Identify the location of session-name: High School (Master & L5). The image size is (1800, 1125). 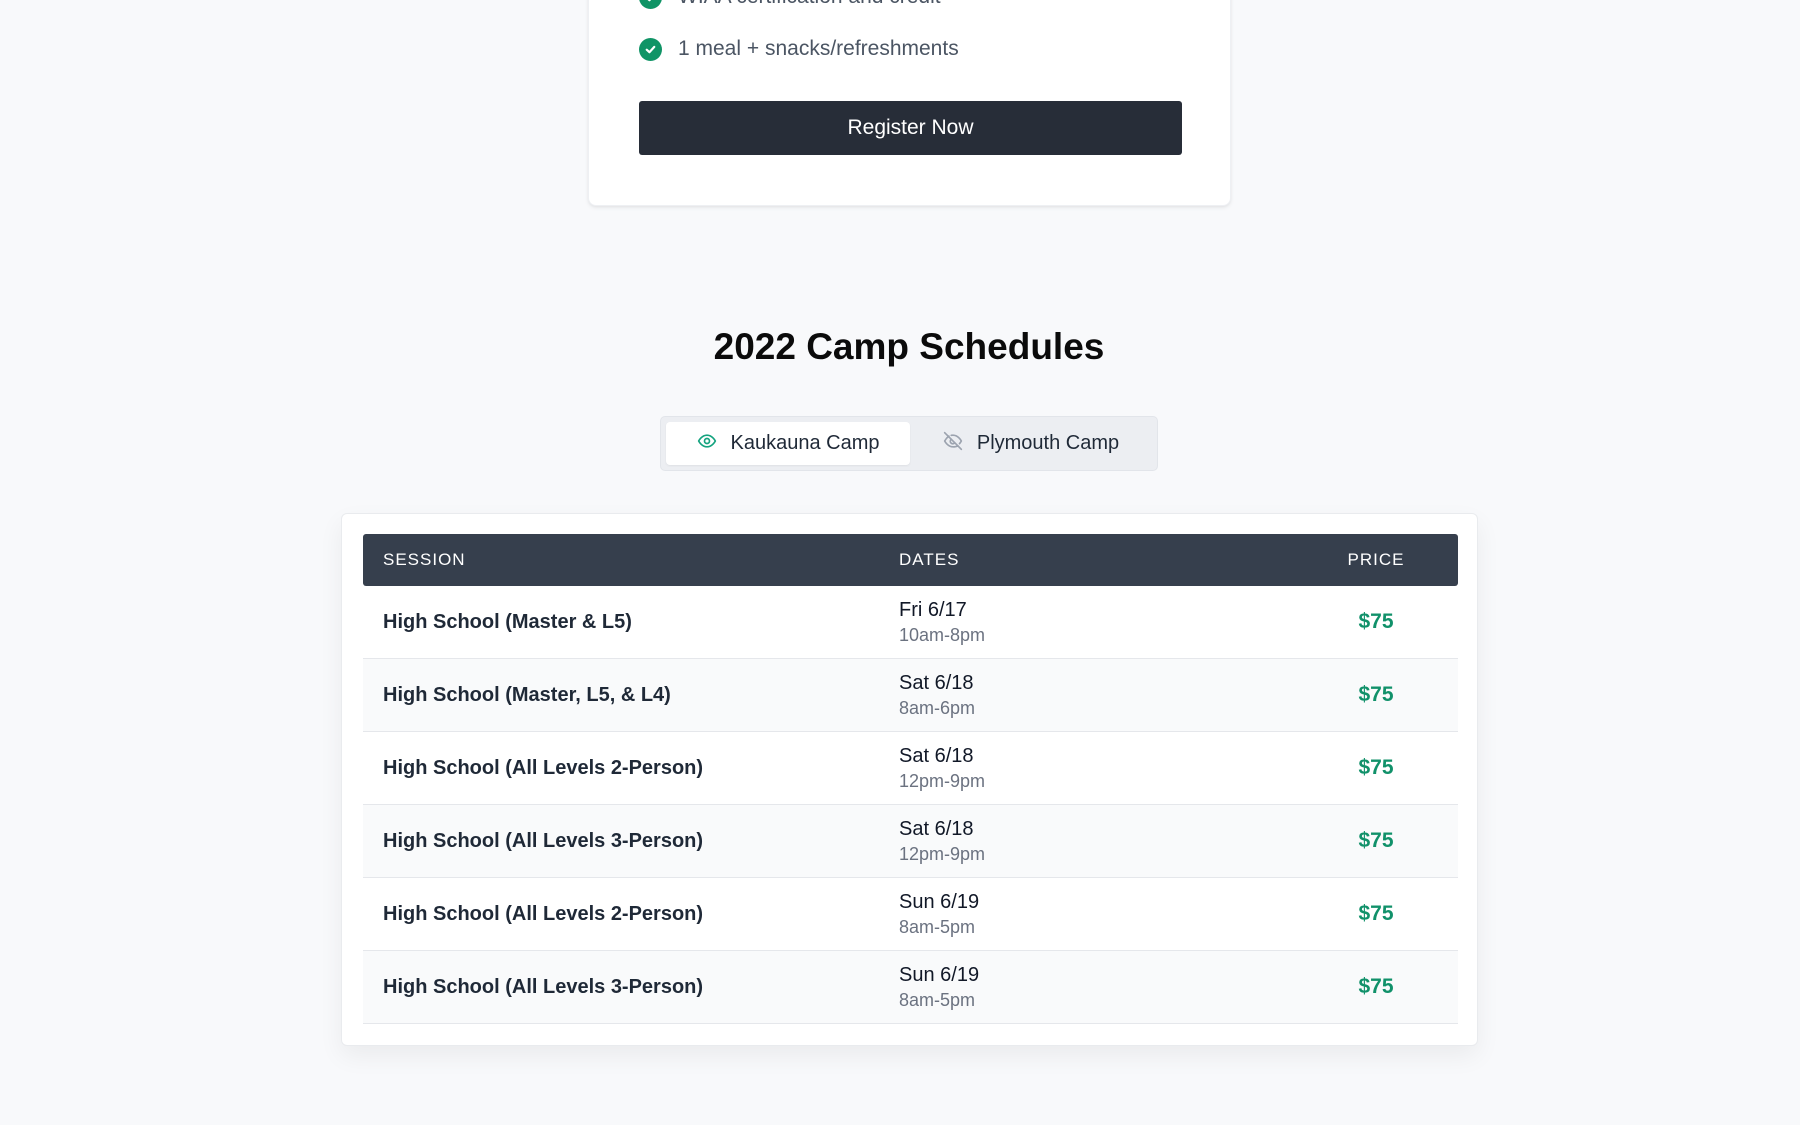
(507, 621).